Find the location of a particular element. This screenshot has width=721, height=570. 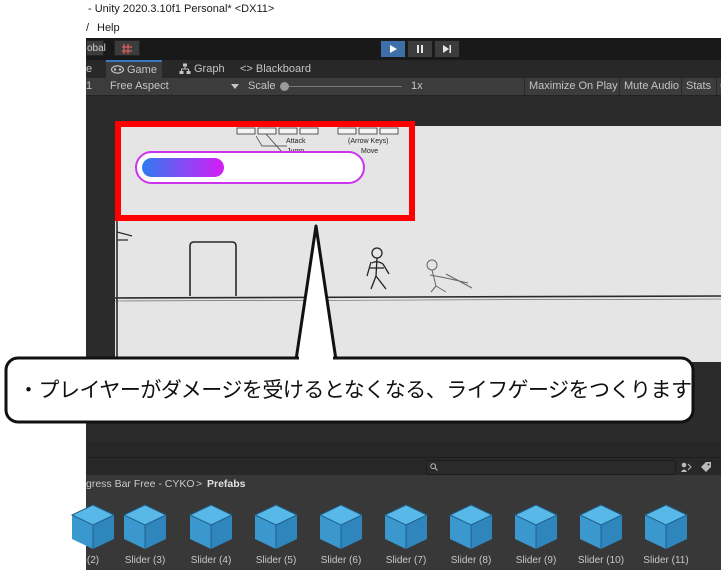

asset-label: Slider (7) is located at coordinates (406, 560).